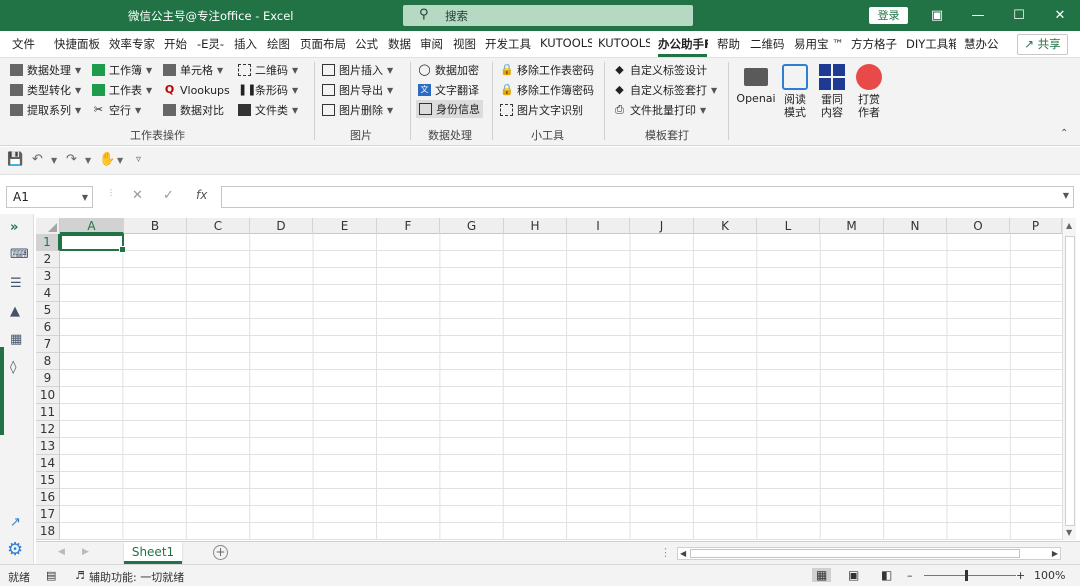 This screenshot has height=586, width=1080. I want to click on tab-yiyongbao: 易用宝 ™, so click(819, 44).